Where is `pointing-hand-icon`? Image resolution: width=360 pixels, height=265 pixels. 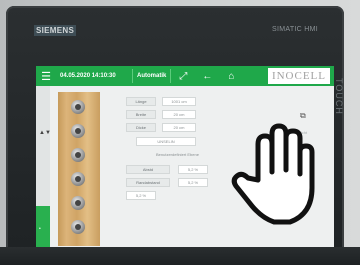
pointing-hand-icon is located at coordinates (273, 174).